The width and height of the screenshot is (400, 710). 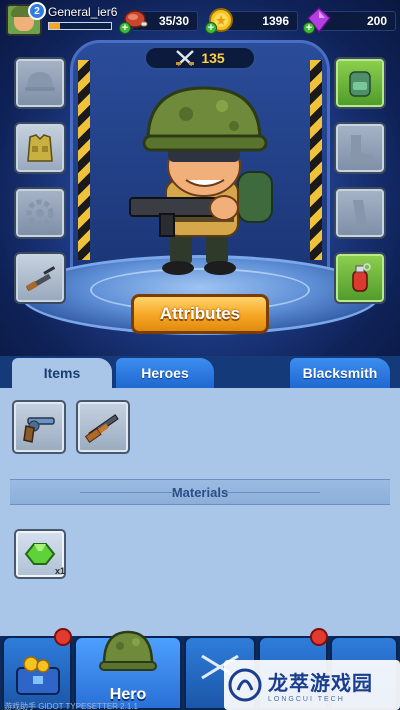 I want to click on add-gold-button: +, so click(x=211, y=28).